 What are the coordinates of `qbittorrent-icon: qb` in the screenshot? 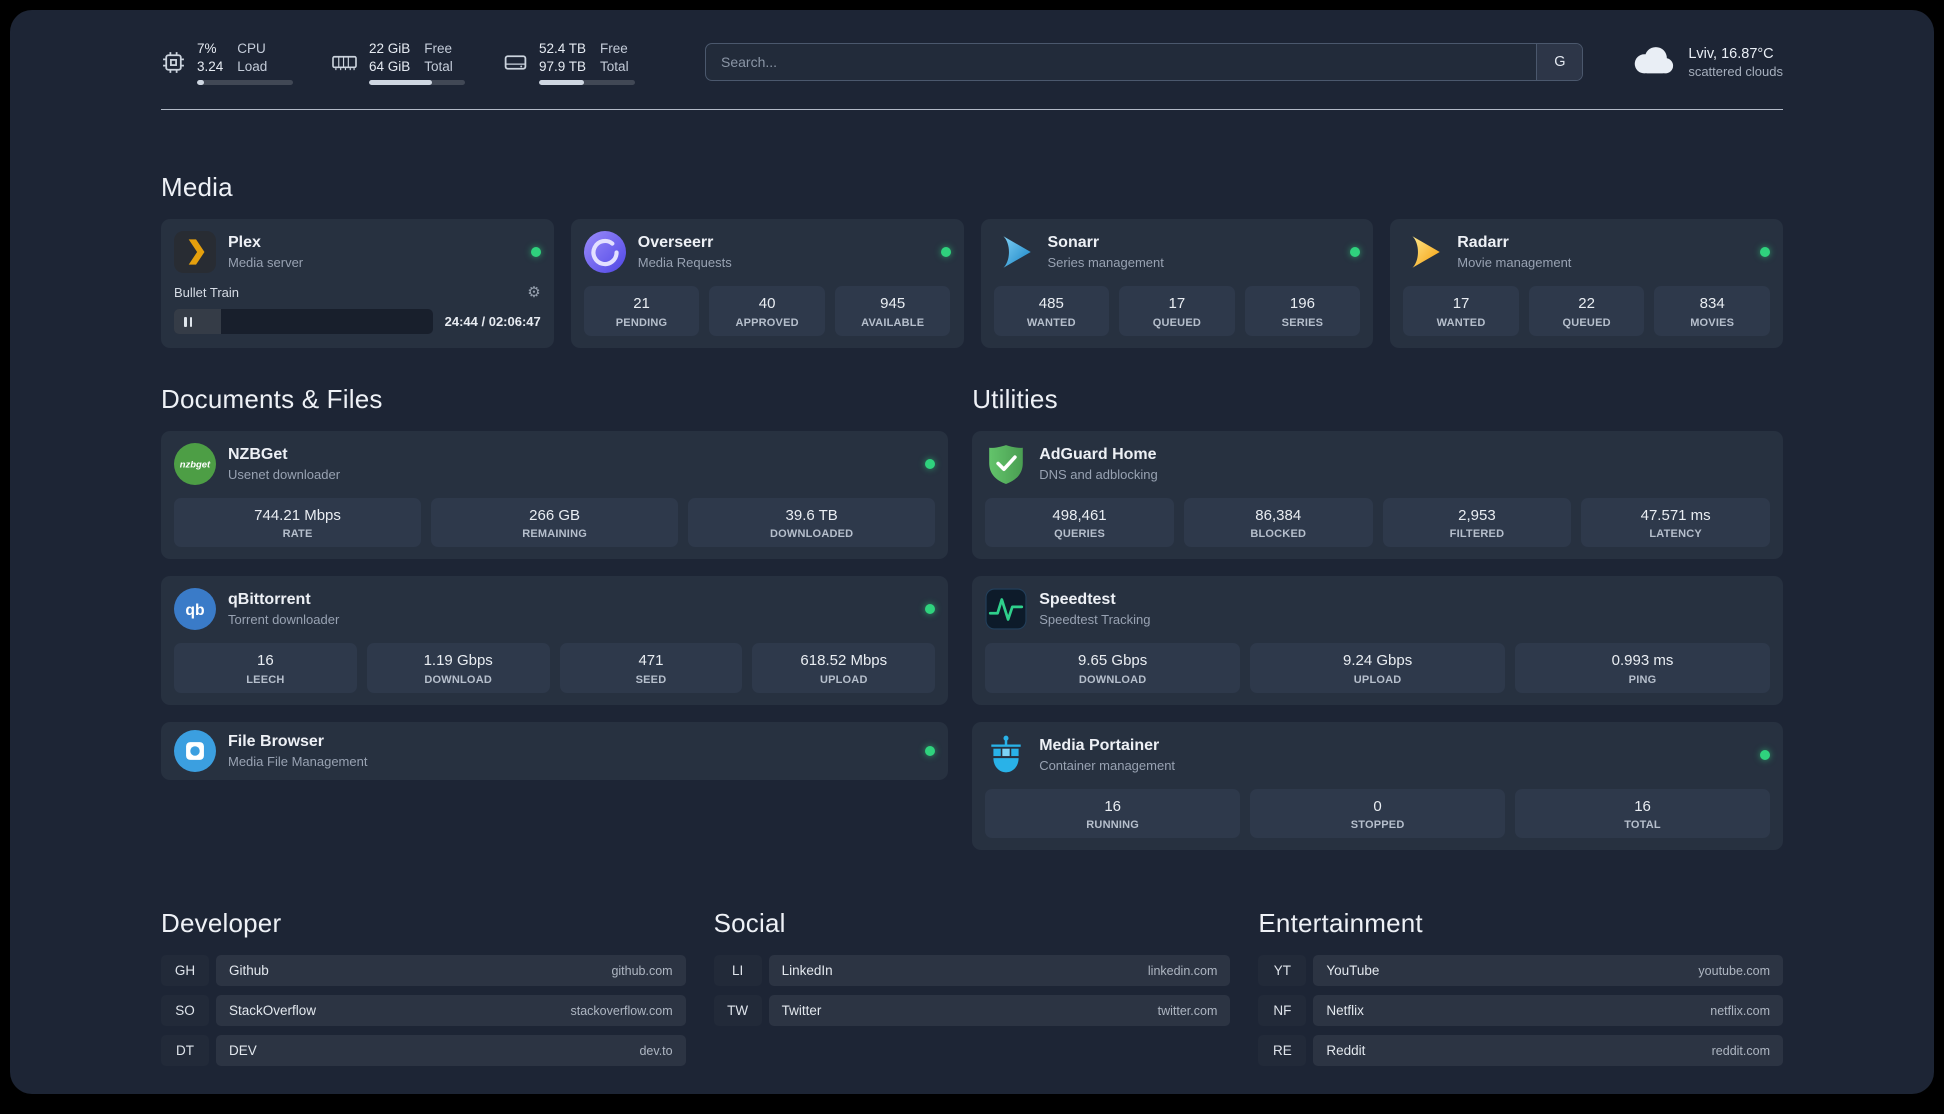 It's located at (195, 609).